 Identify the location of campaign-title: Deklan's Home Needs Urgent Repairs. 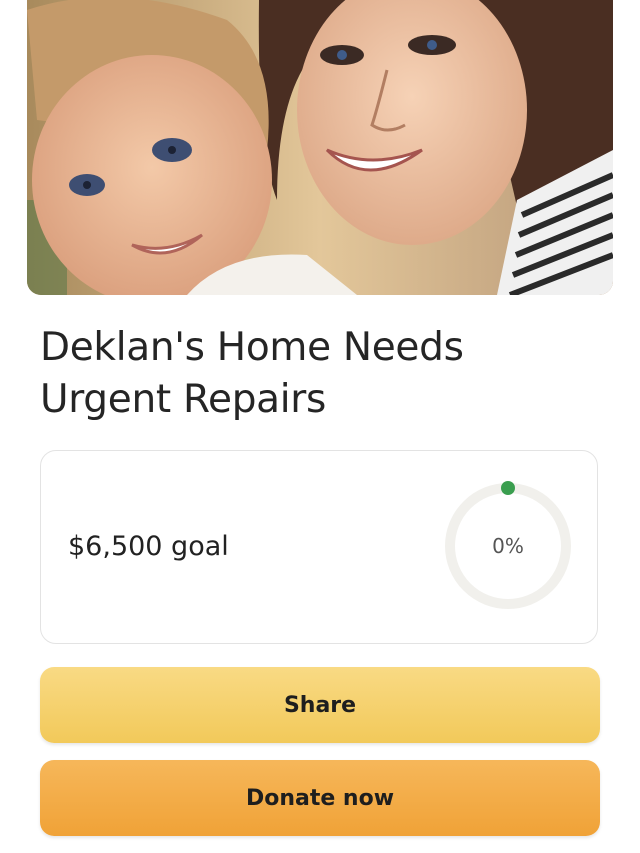
(252, 373).